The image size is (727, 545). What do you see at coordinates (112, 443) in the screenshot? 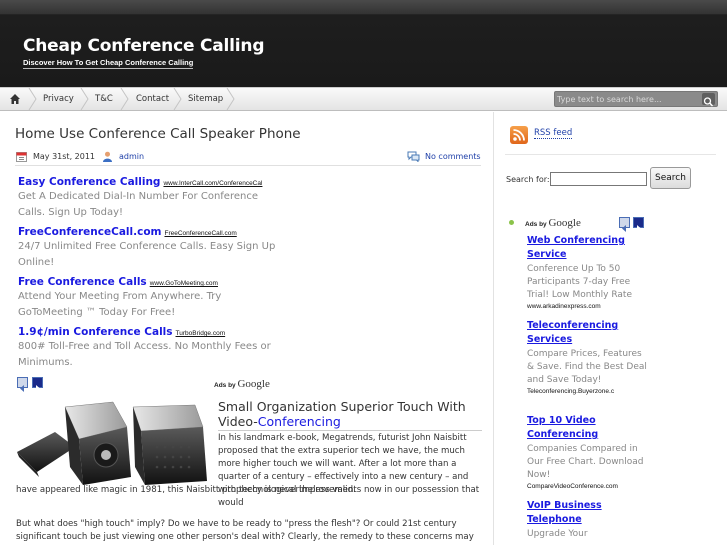
I see `speaker-phone-image` at bounding box center [112, 443].